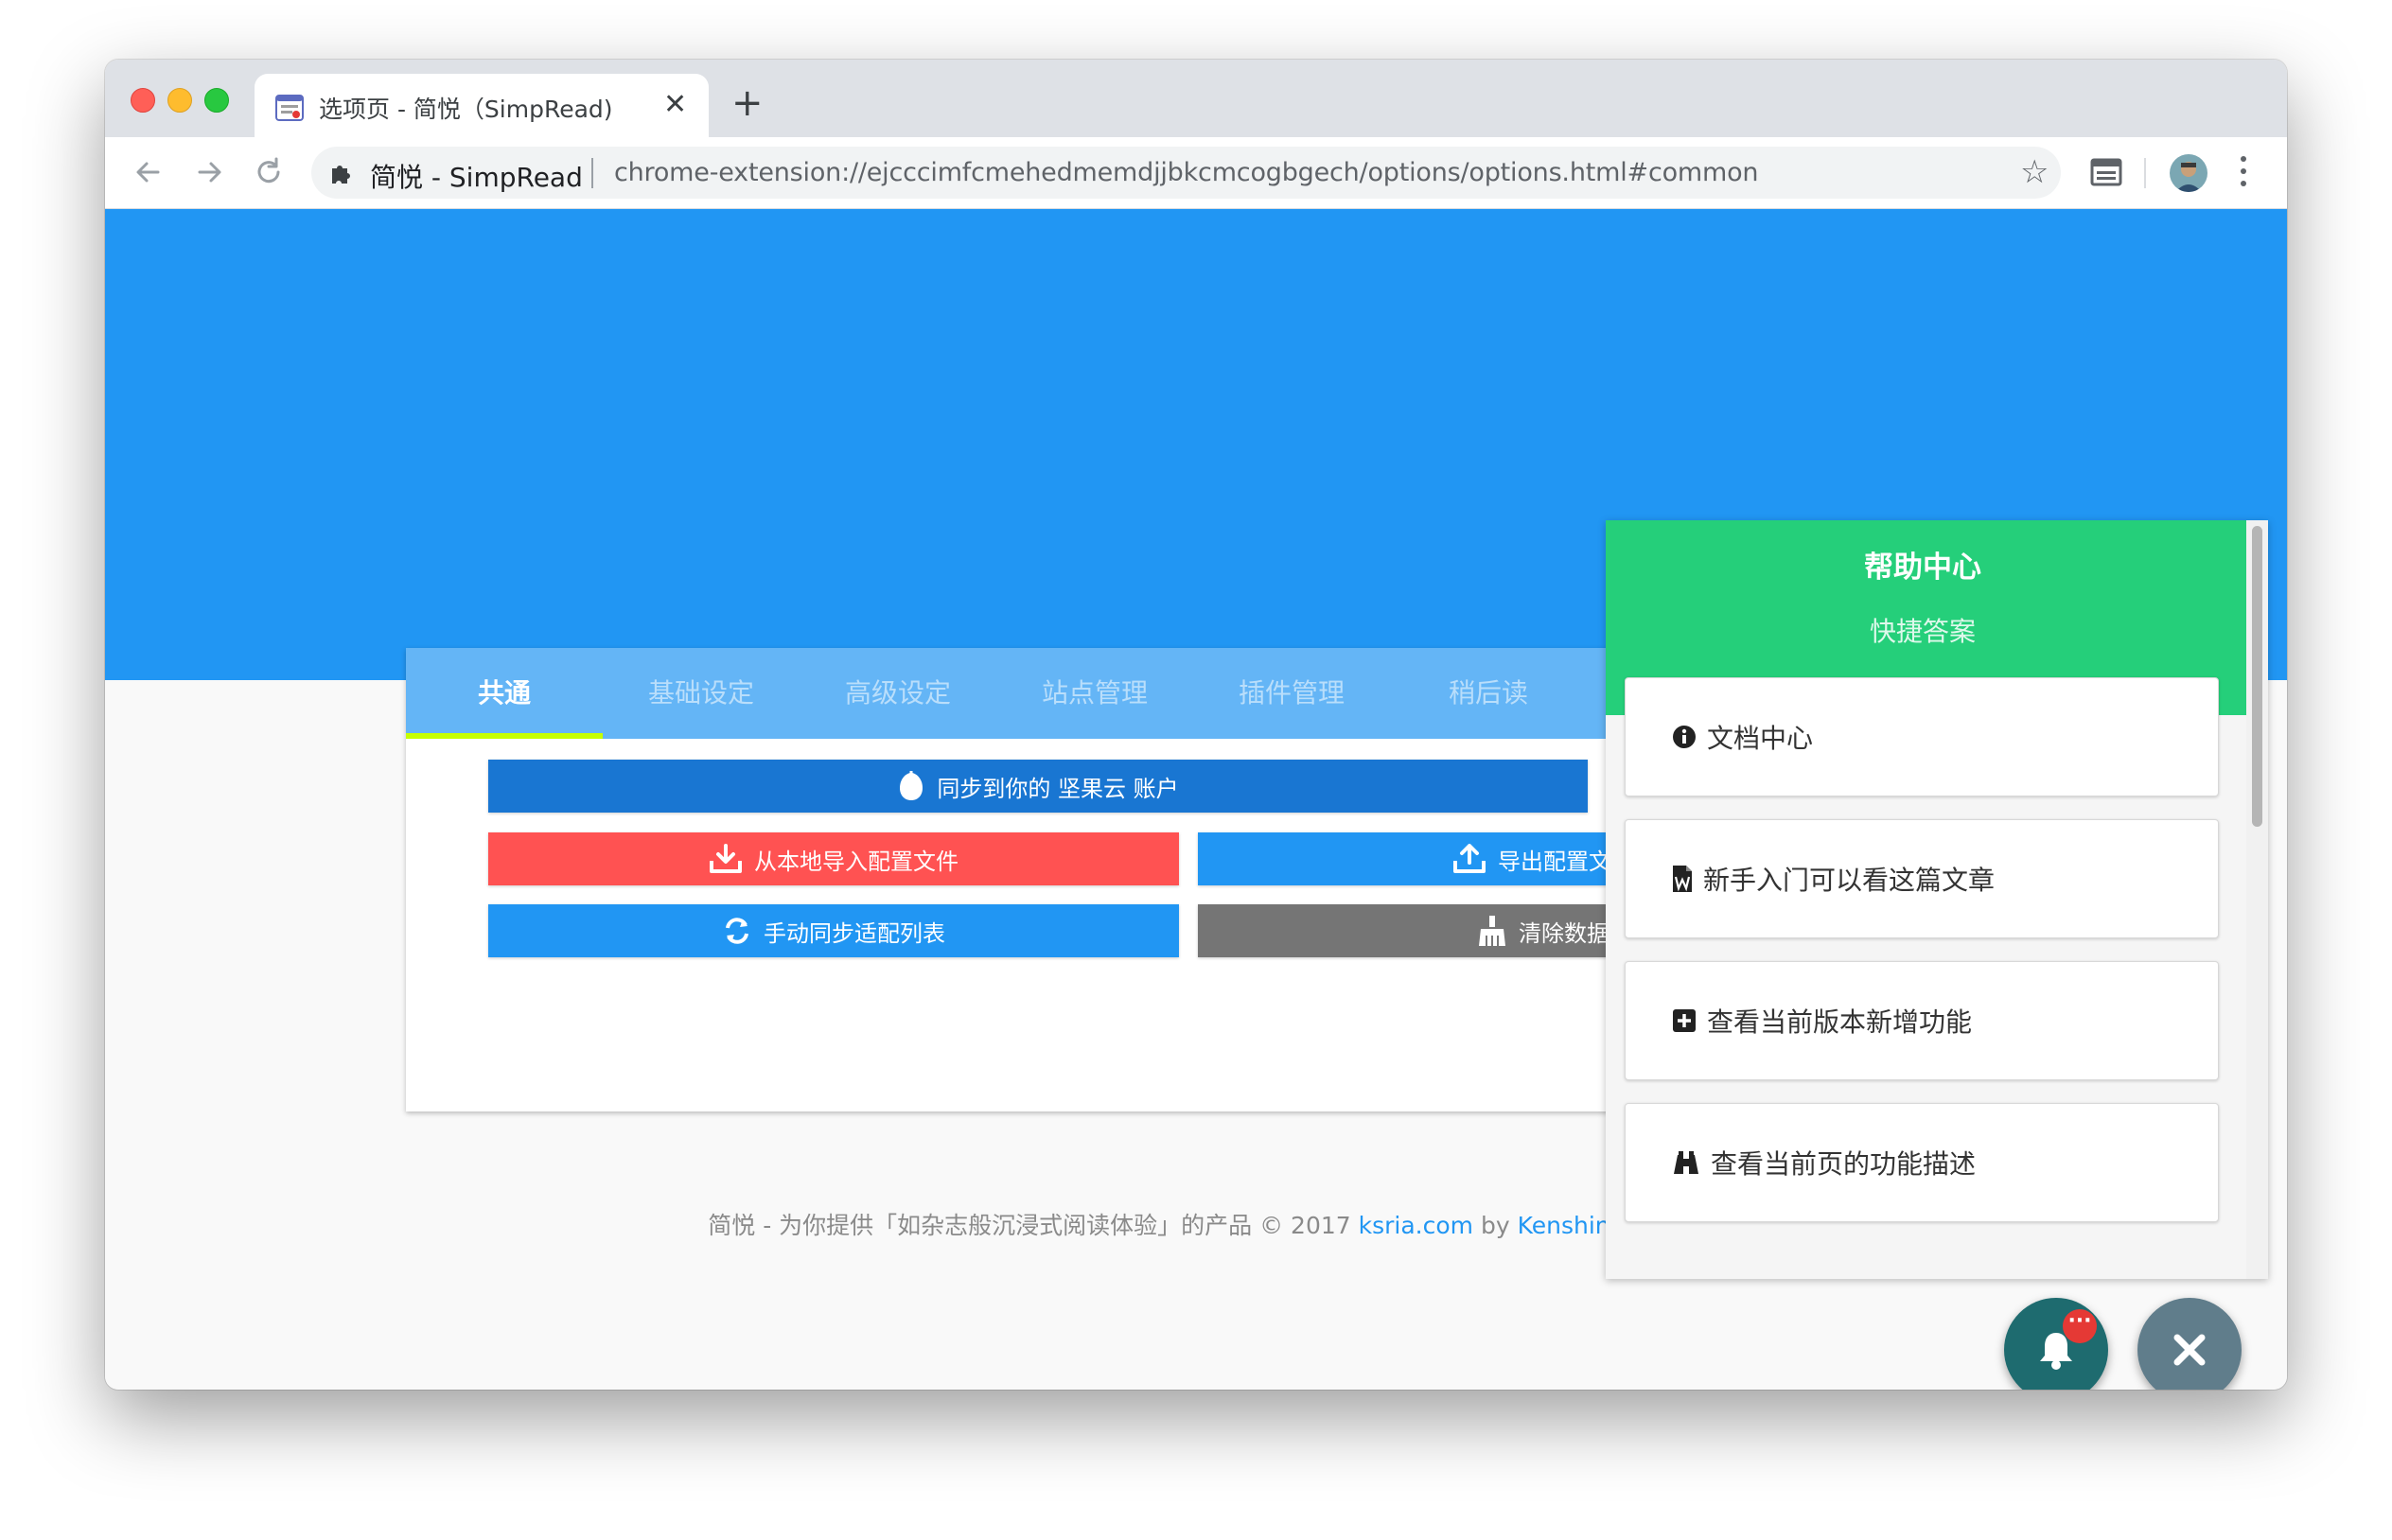  Describe the element at coordinates (1922, 568) in the screenshot. I see `help-title: 帮助中心` at that location.